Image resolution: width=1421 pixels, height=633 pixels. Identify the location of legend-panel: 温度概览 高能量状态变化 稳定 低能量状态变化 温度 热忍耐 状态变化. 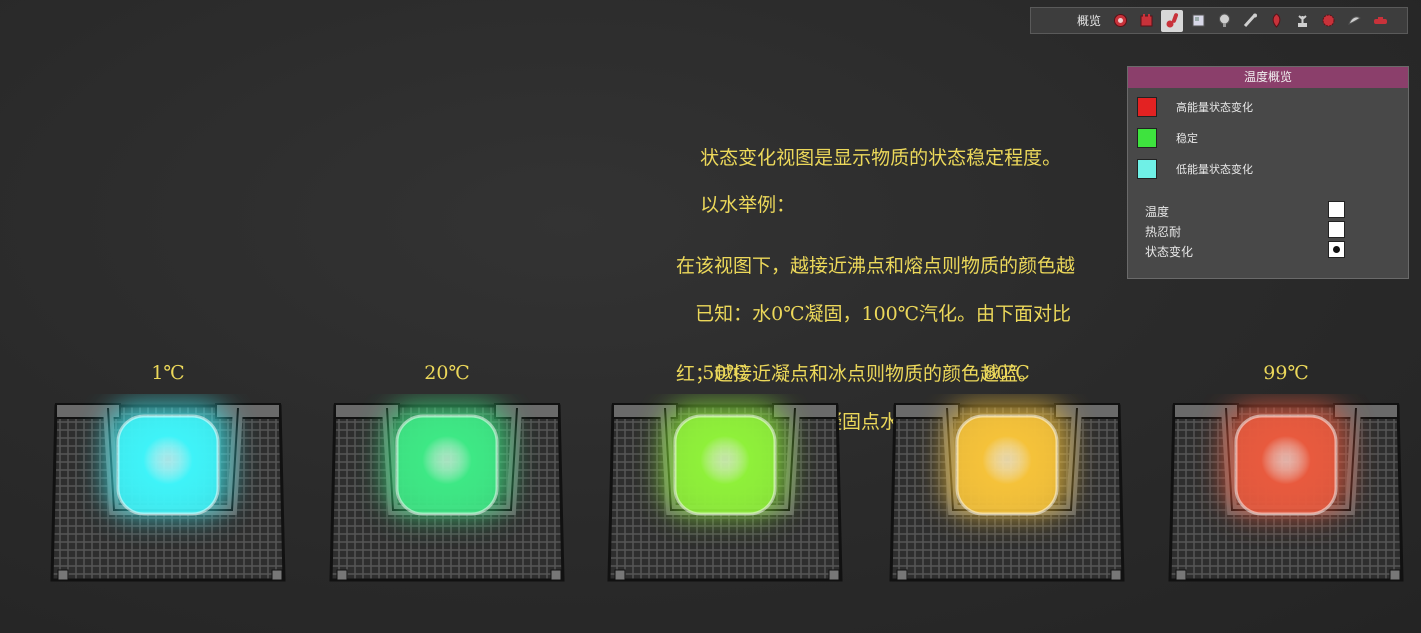
(1268, 172).